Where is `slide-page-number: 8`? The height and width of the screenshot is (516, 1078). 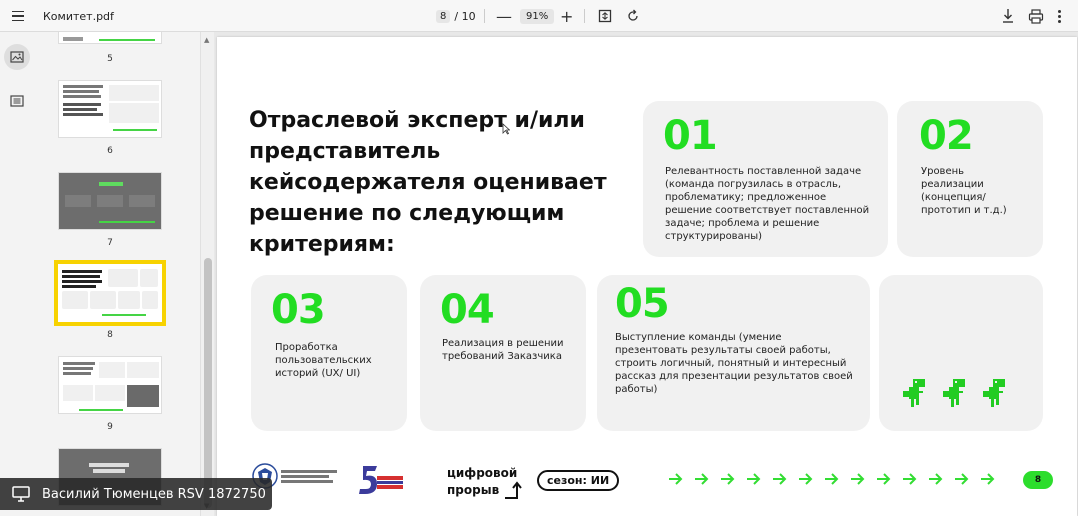 slide-page-number: 8 is located at coordinates (1038, 480).